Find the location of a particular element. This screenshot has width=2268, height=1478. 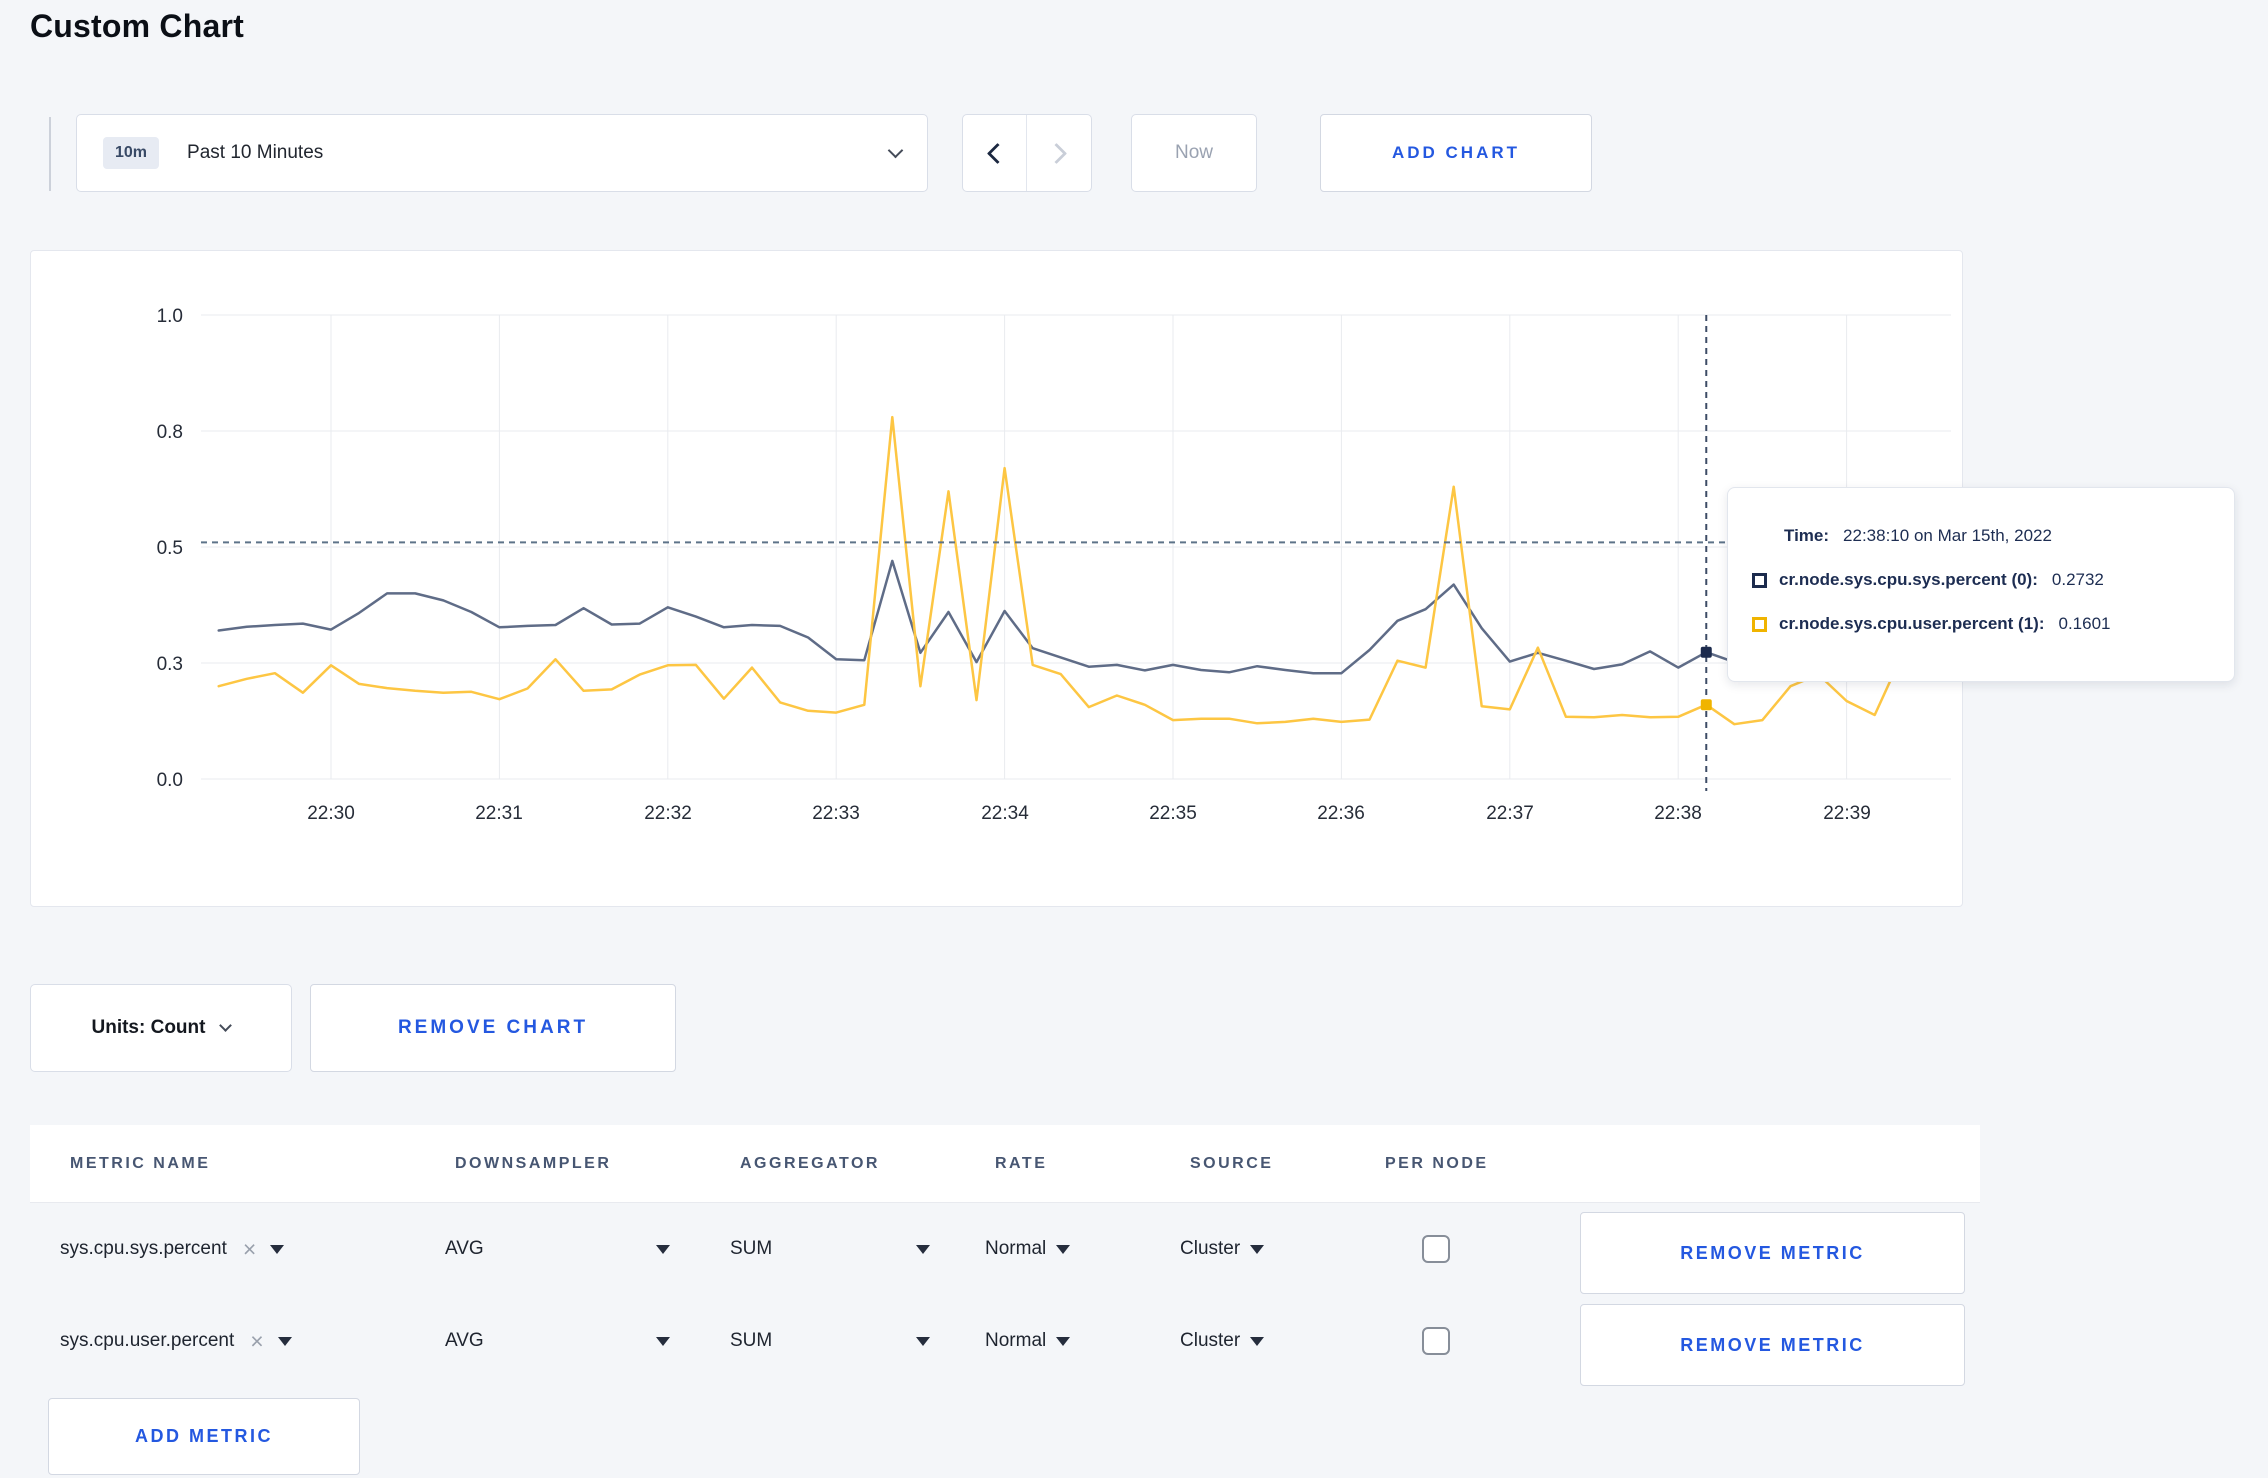

metric-name-label: sys.cpu.sys.percent is located at coordinates (143, 1248).